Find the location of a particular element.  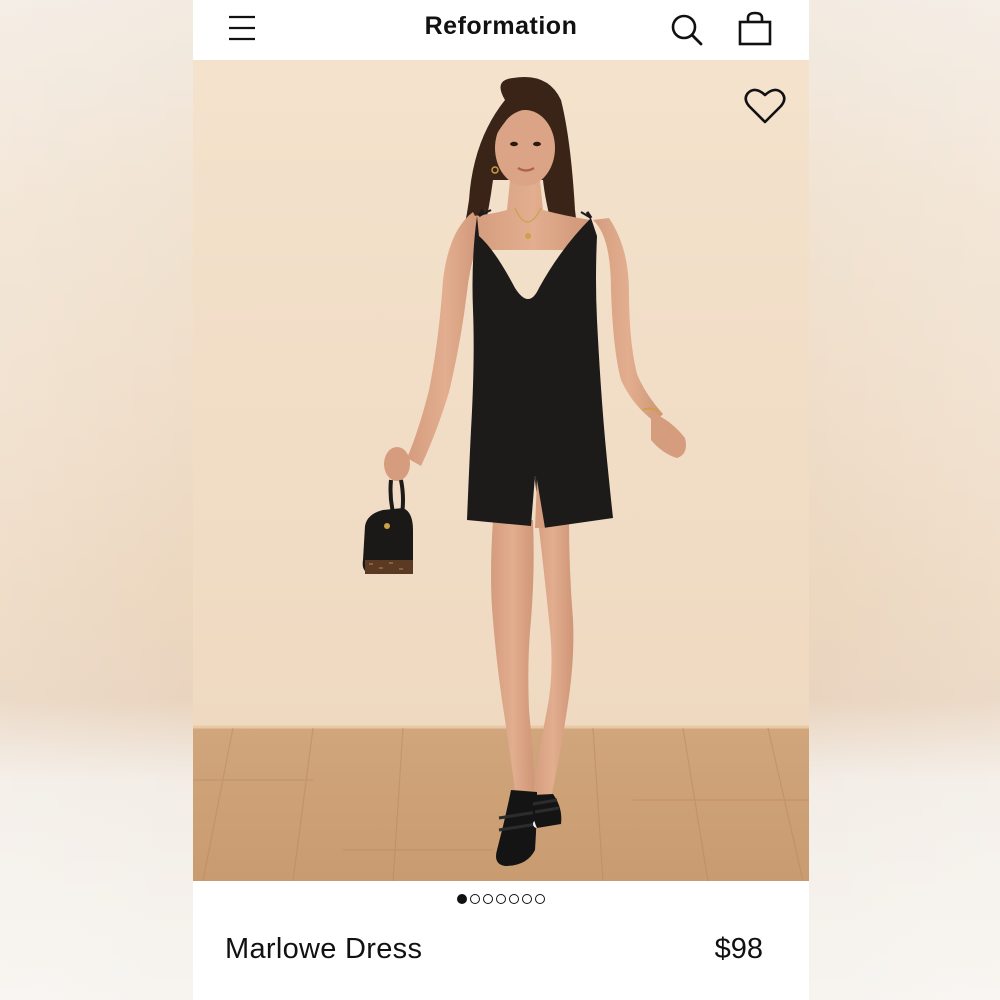

search-button is located at coordinates (687, 30).